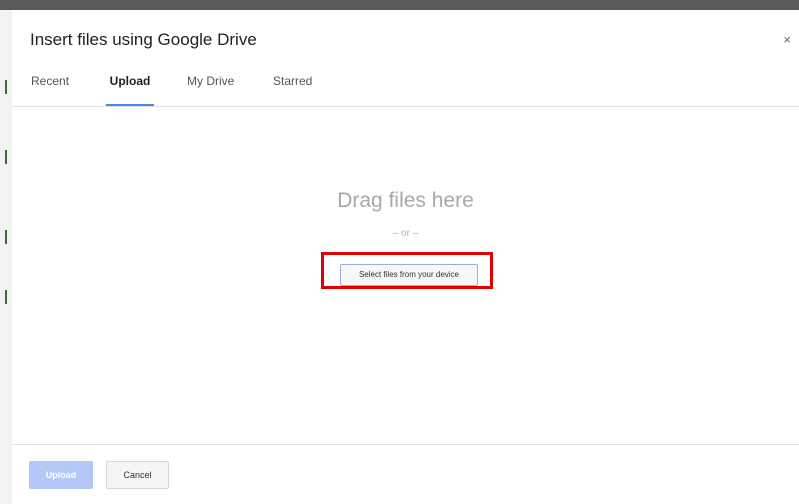  What do you see at coordinates (210, 89) in the screenshot?
I see `tab-my-drive: My Drive` at bounding box center [210, 89].